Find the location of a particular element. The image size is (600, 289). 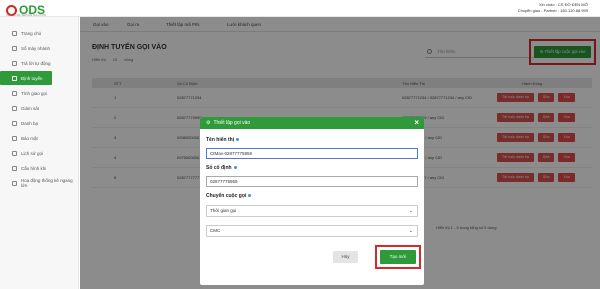

sidebar-item-label: Lịch sử gọi is located at coordinates (32, 153).